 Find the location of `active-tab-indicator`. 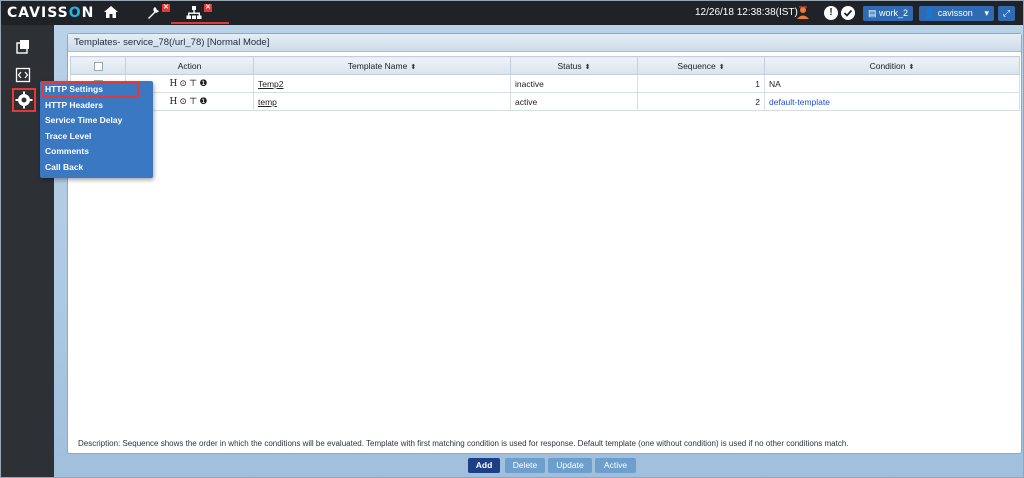

active-tab-indicator is located at coordinates (200, 23).